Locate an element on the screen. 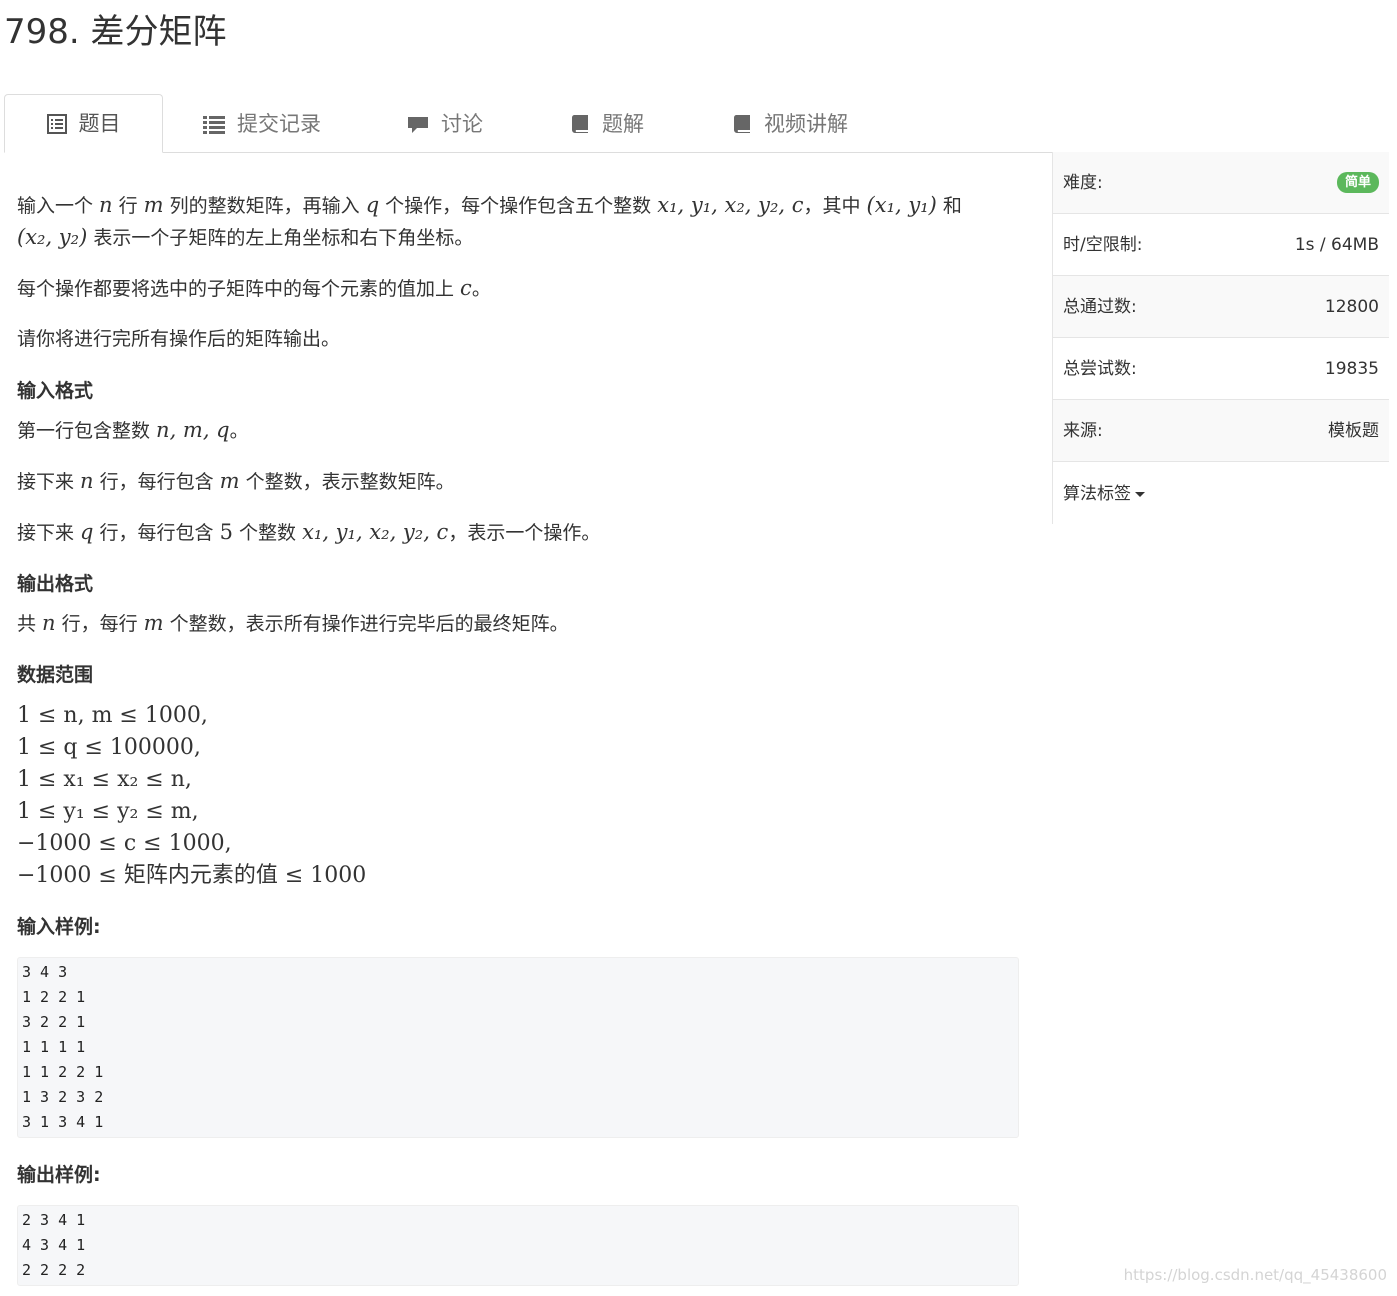  algorithm-tags-dropdown: 算法标签 is located at coordinates (1104, 494).